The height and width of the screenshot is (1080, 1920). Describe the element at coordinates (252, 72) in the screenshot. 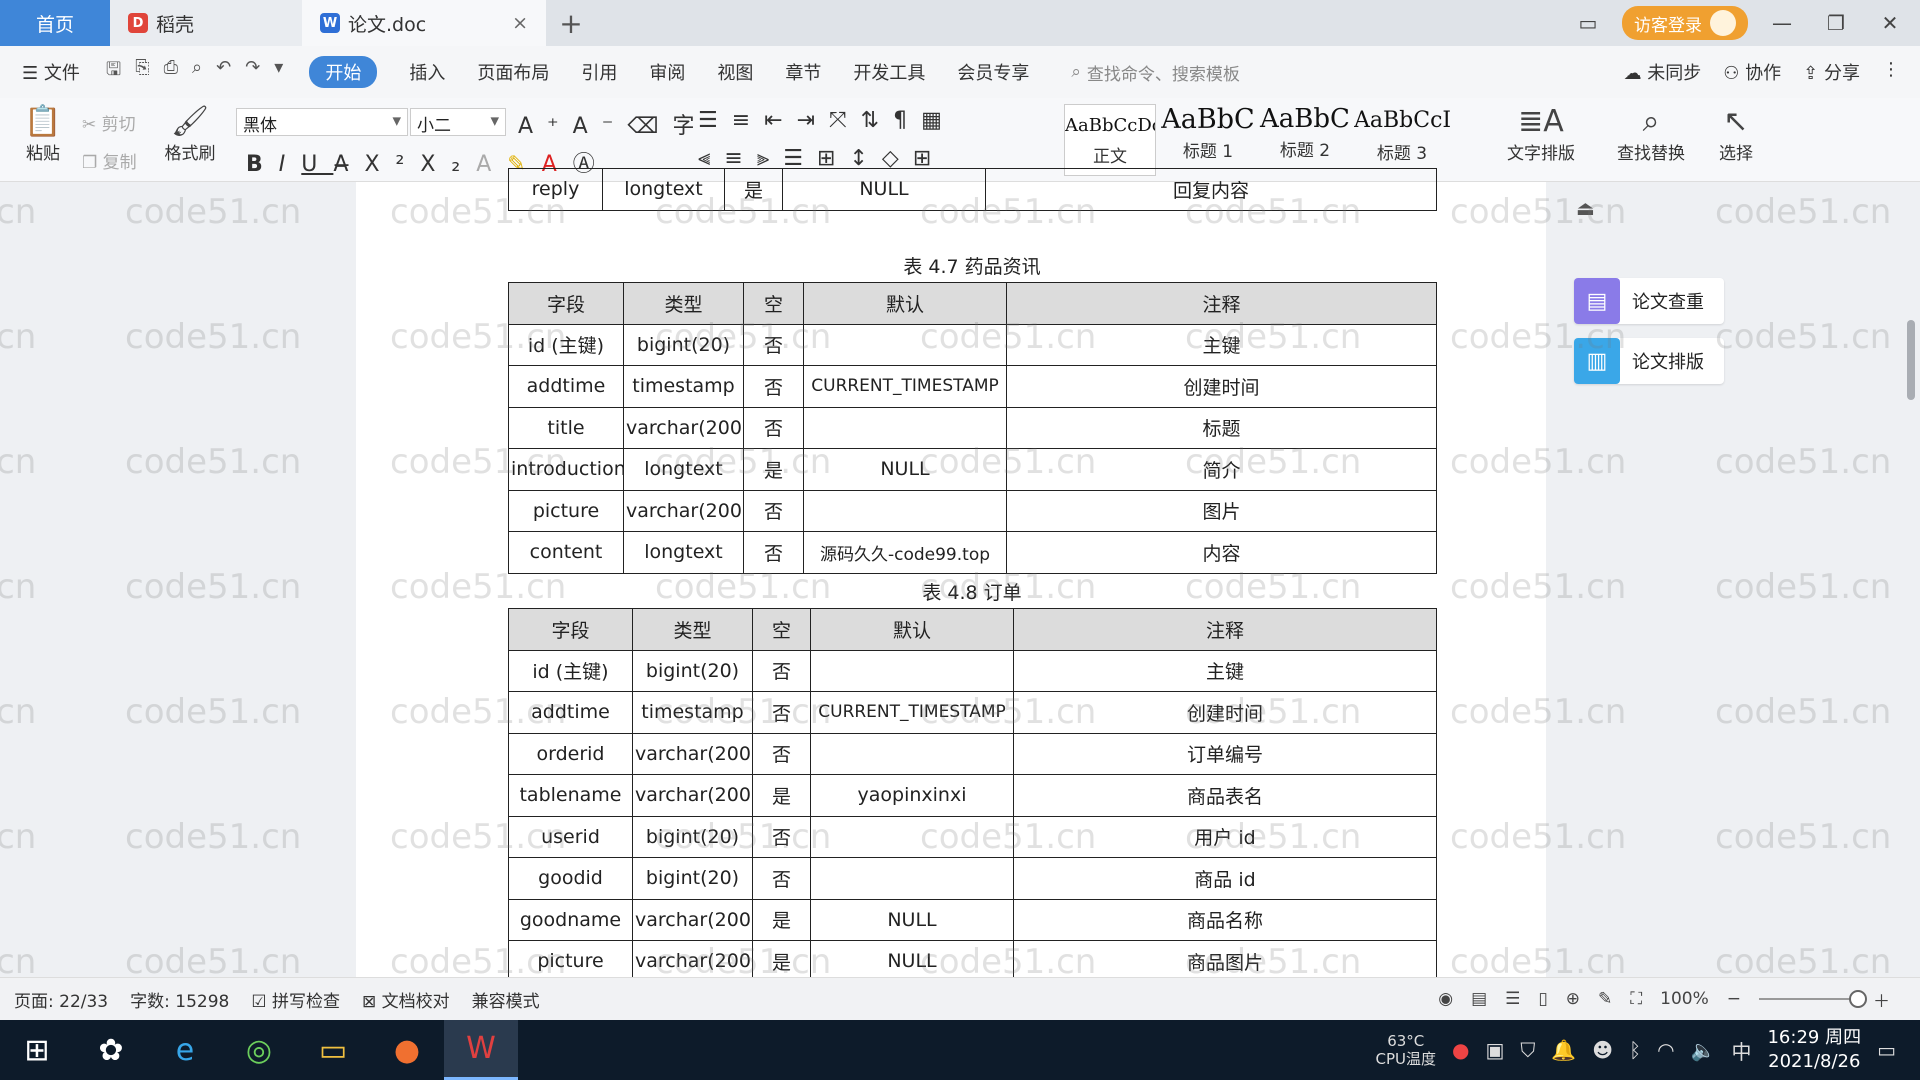

I see `redo-icon: ↷` at that location.